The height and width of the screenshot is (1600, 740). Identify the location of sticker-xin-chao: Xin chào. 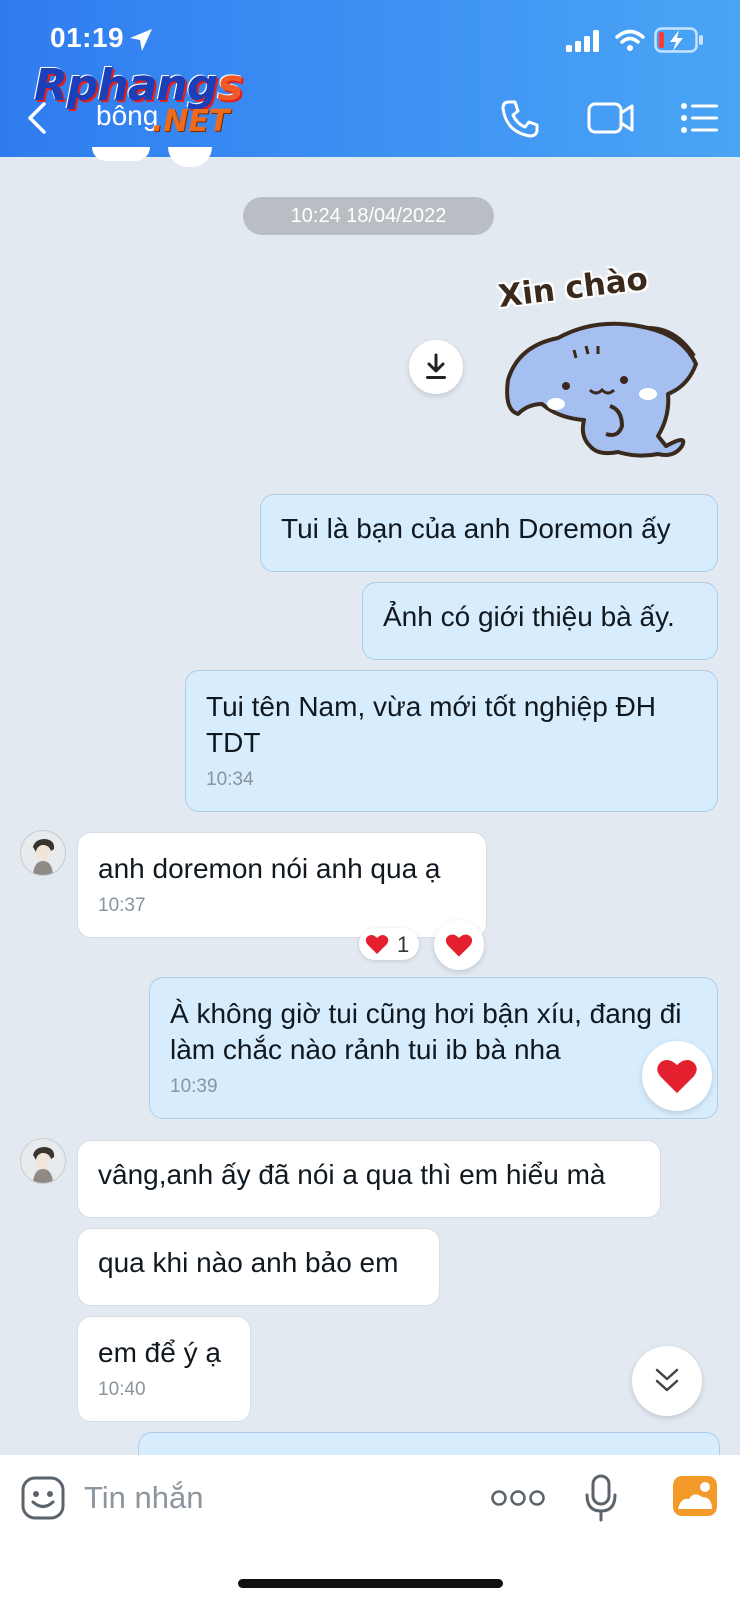
(607, 365).